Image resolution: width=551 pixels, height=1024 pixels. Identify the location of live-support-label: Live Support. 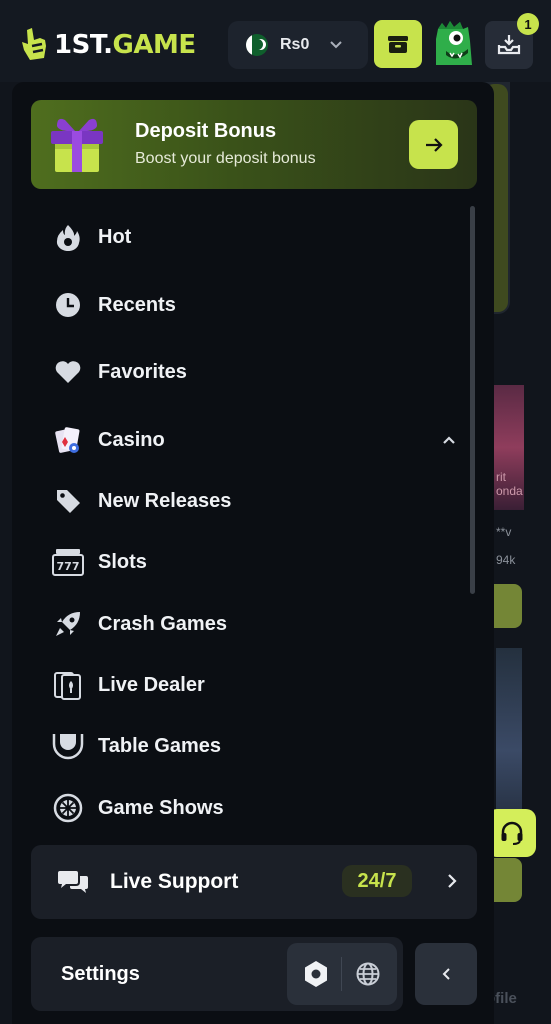
(174, 881).